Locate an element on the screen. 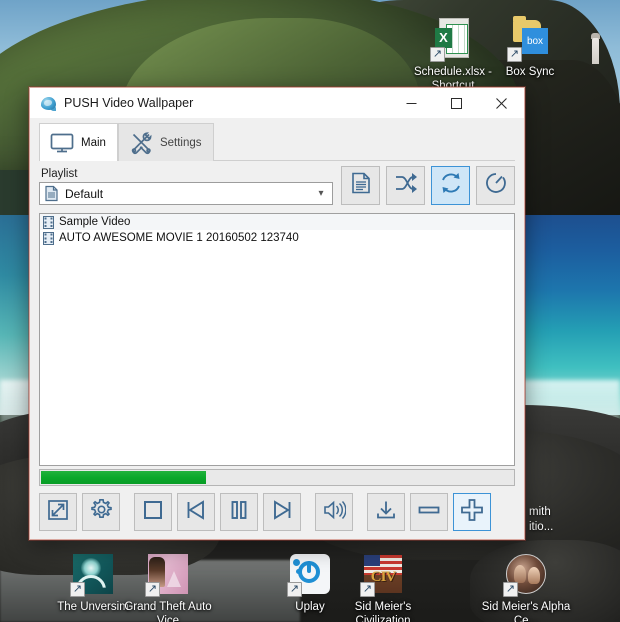 The height and width of the screenshot is (622, 620). playback-progress-bar is located at coordinates (277, 477).